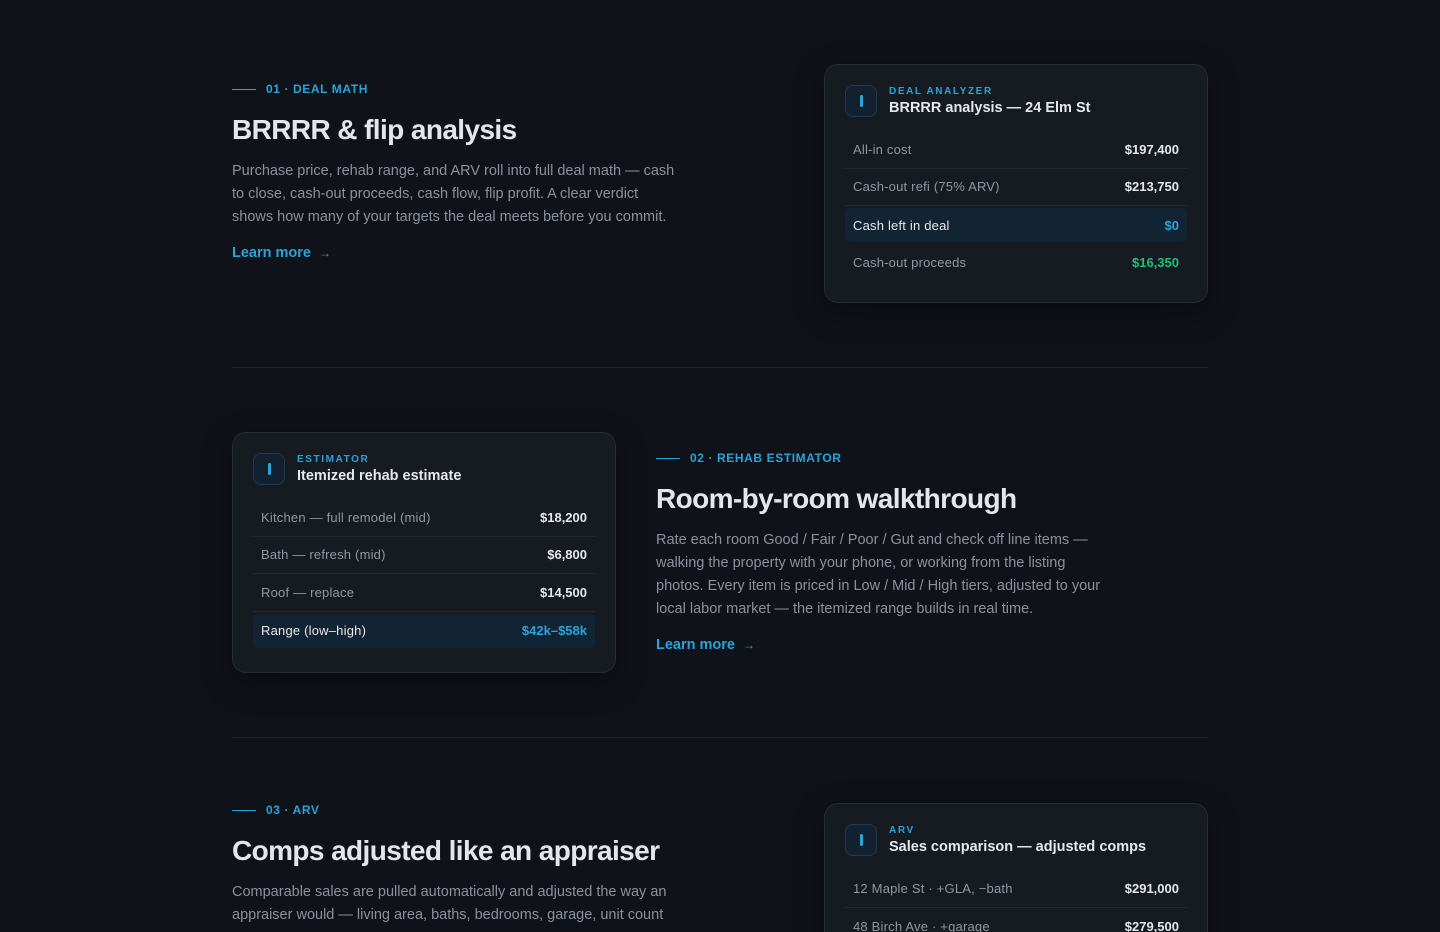 Image resolution: width=1440 pixels, height=932 pixels. Describe the element at coordinates (933, 888) in the screenshot. I see `row-label: 12 Maple St · +GLA, −bath` at that location.